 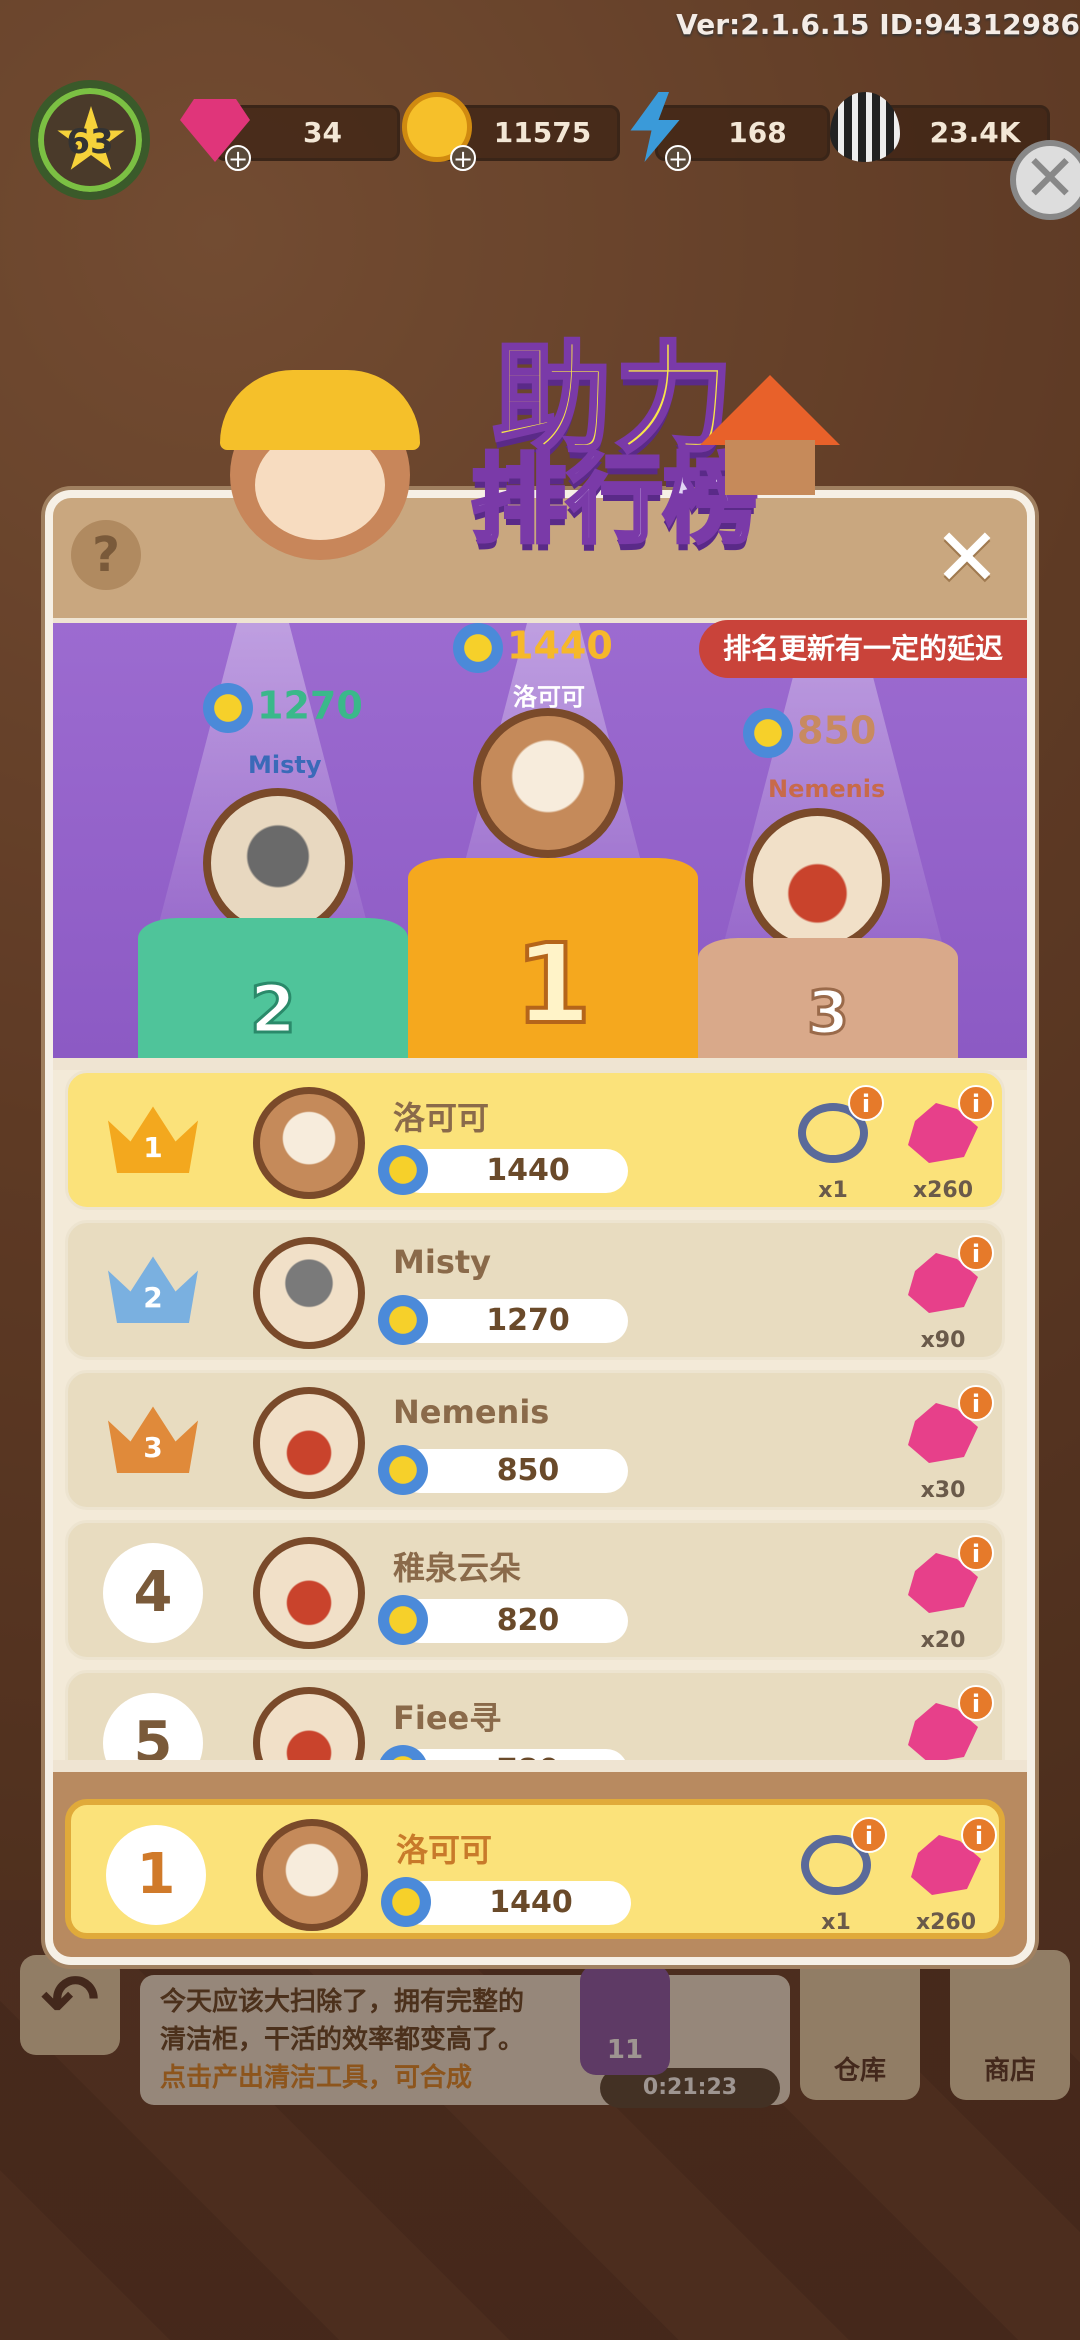 What do you see at coordinates (285, 765) in the screenshot?
I see `podium-2-name: Misty` at bounding box center [285, 765].